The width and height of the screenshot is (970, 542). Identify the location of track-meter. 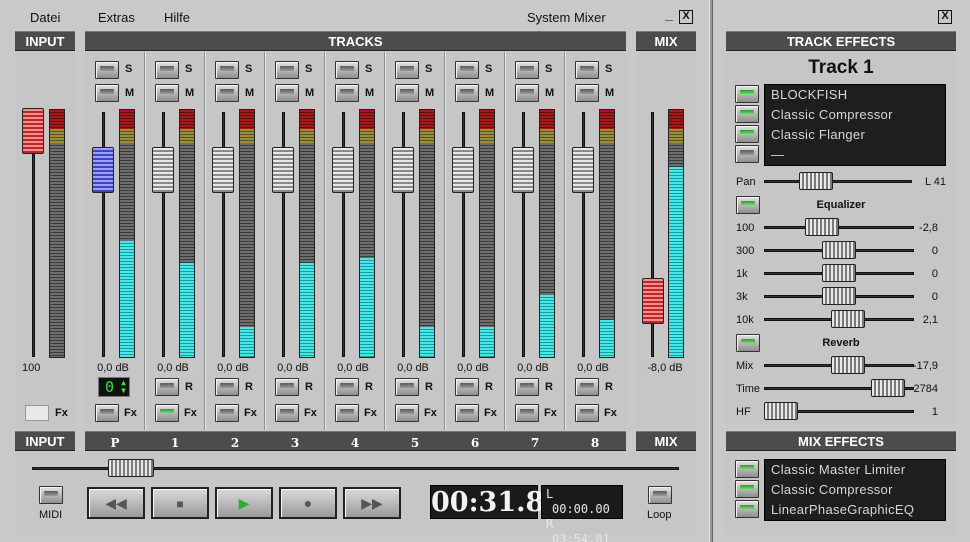
(127, 233).